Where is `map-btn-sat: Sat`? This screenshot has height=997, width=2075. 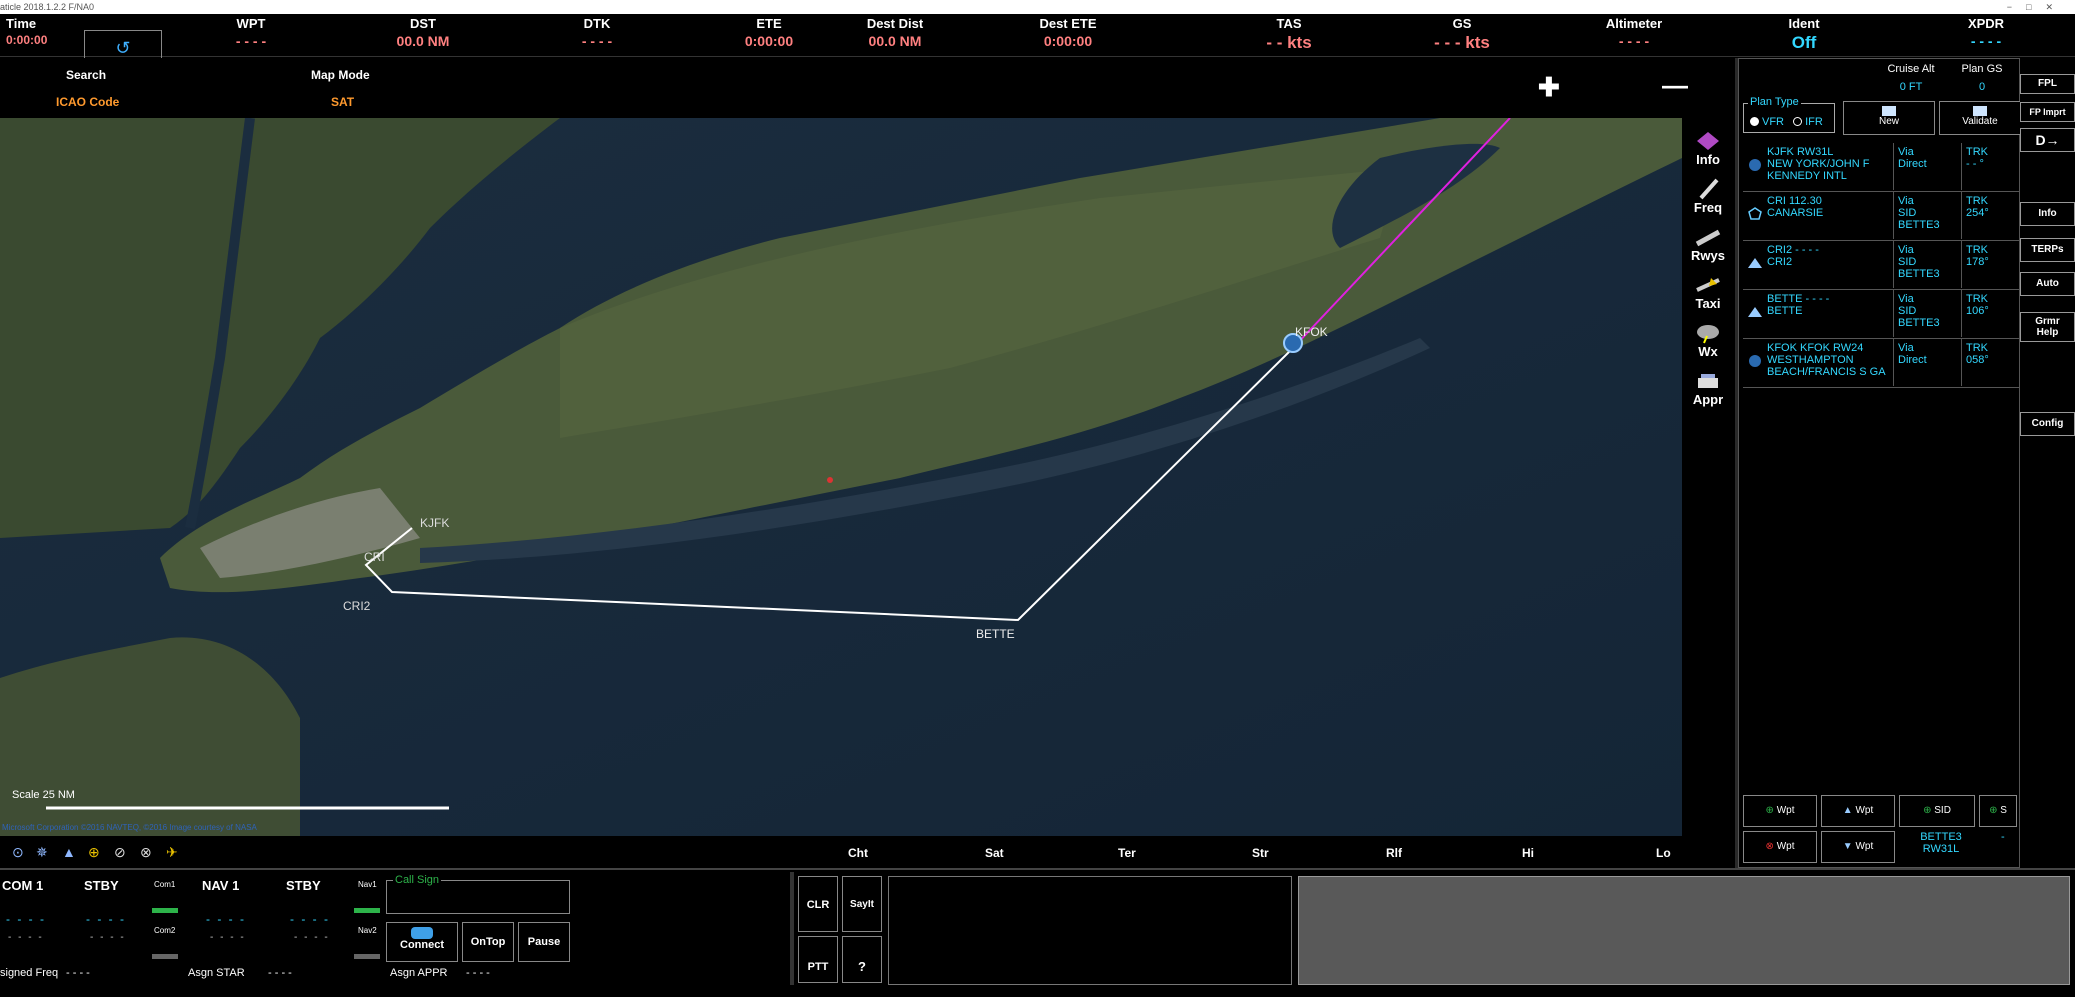
map-btn-sat: Sat is located at coordinates (994, 853).